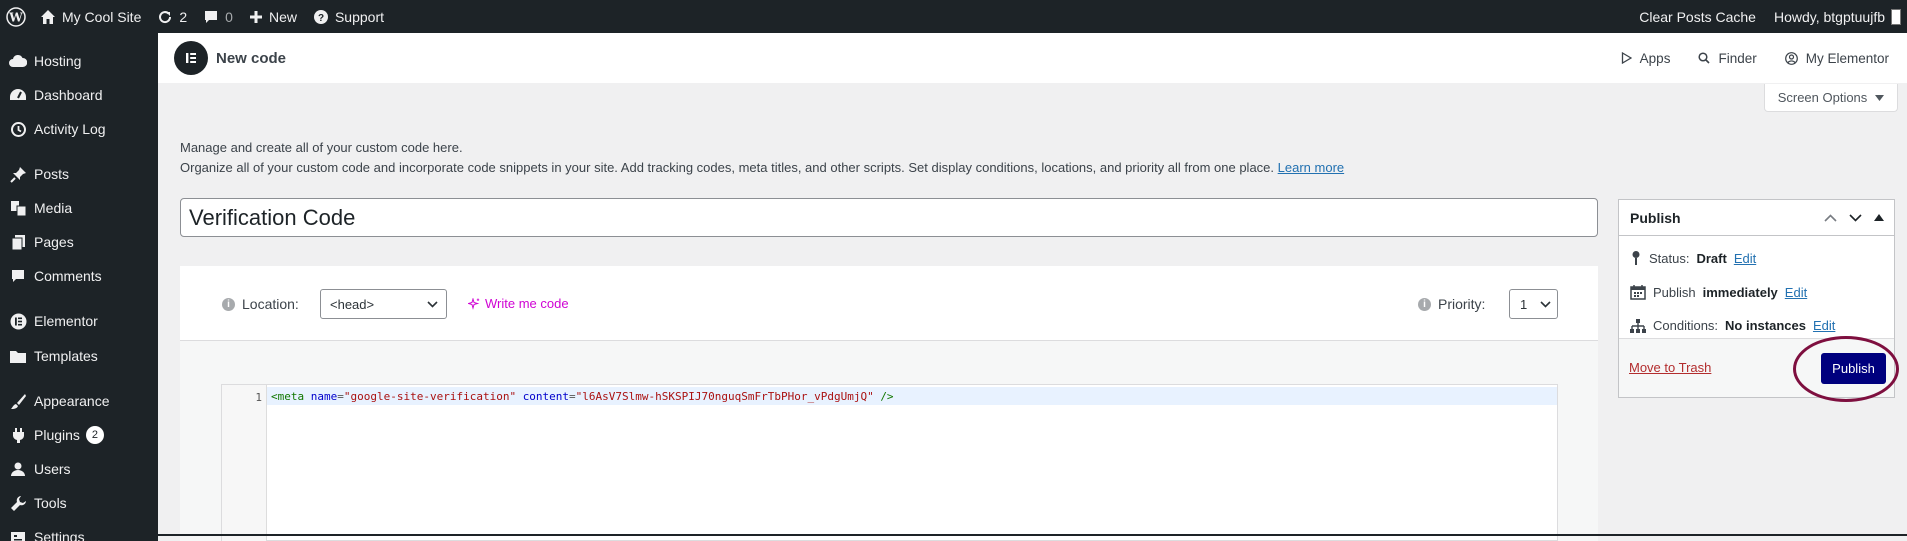 This screenshot has width=1907, height=541. I want to click on help-icon: ?, so click(320, 16).